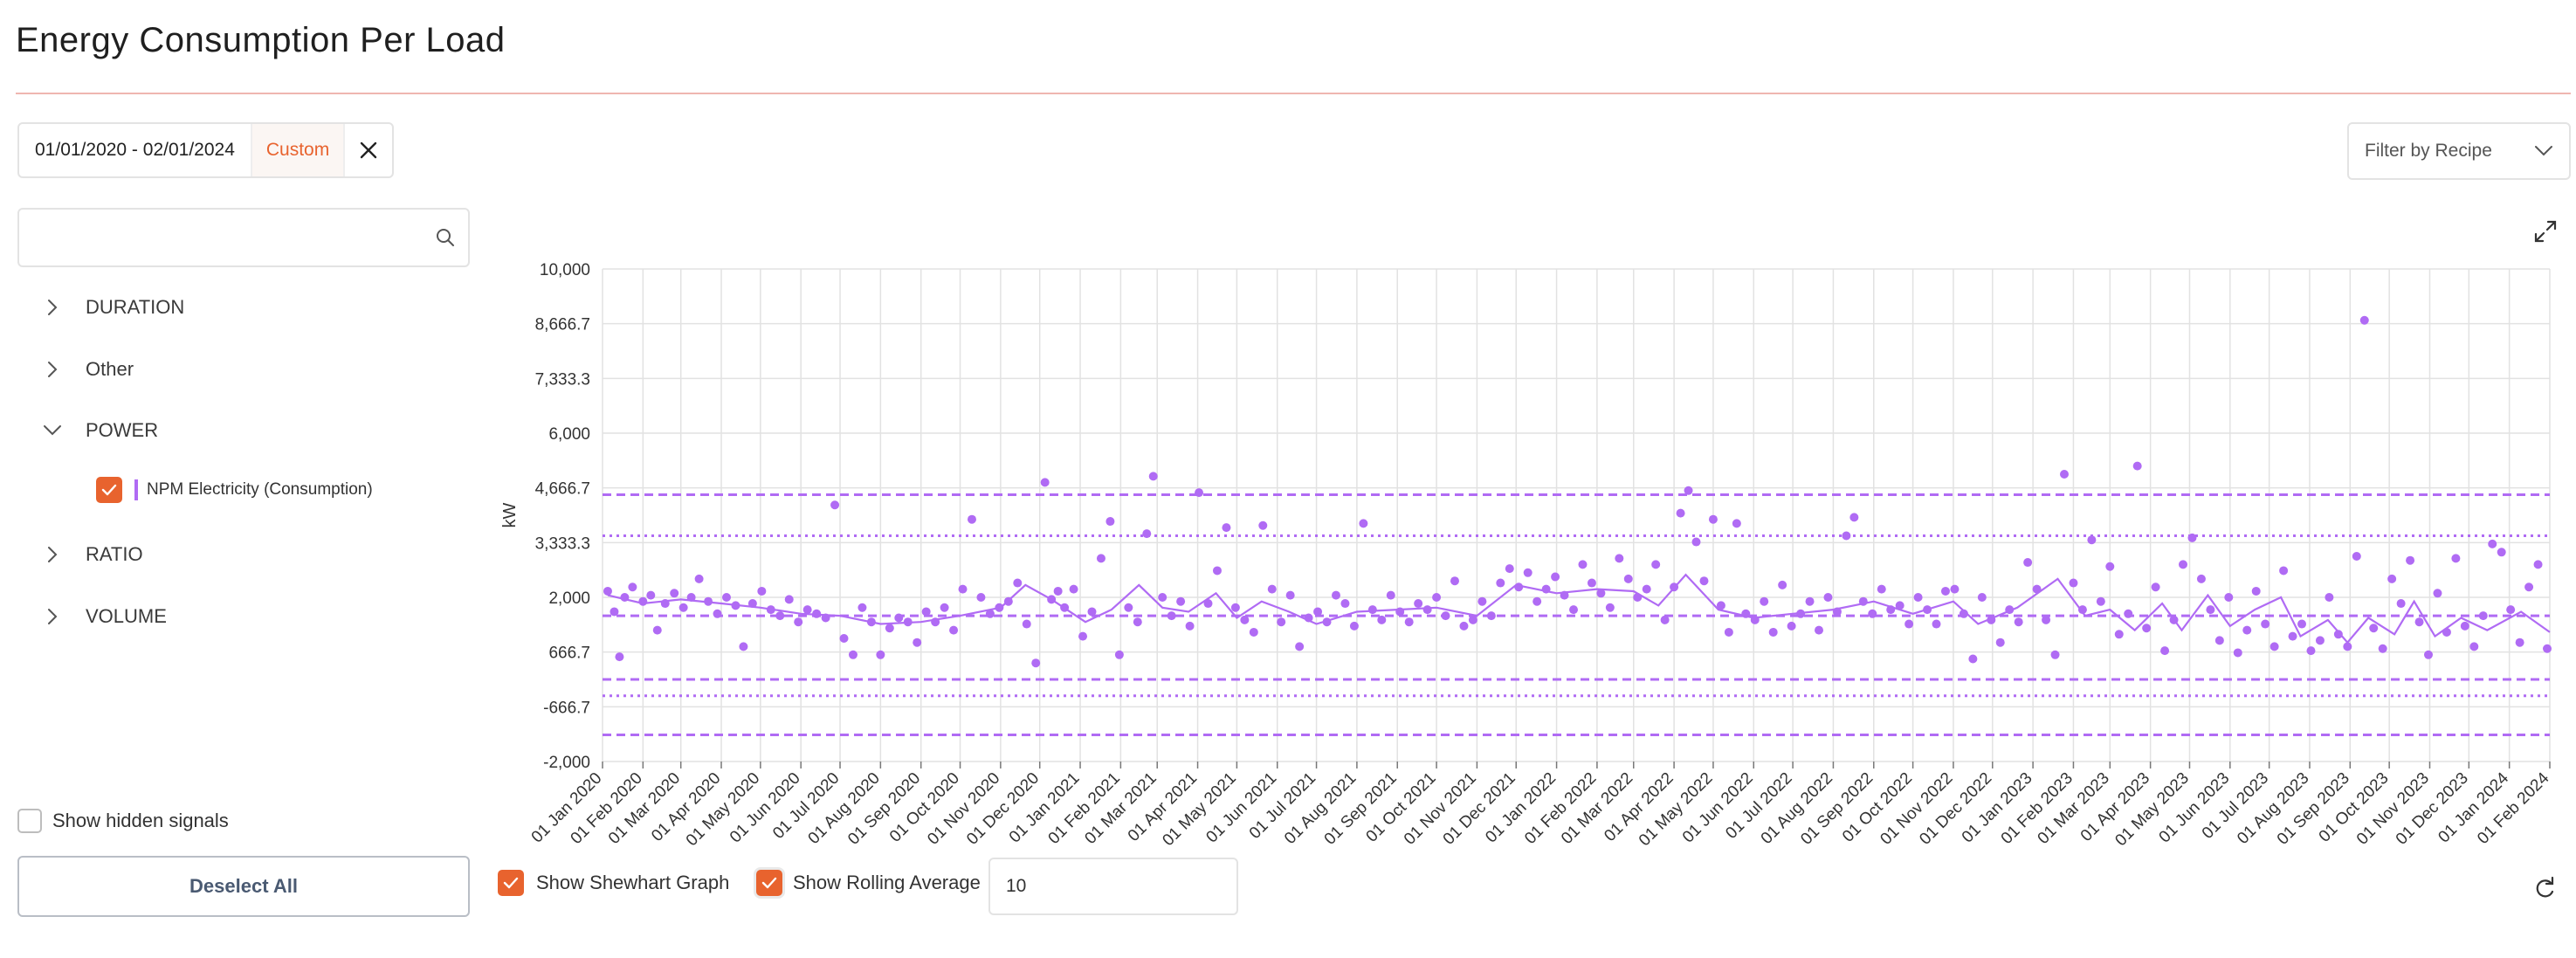  I want to click on date-mode-custom: Custom, so click(298, 150).